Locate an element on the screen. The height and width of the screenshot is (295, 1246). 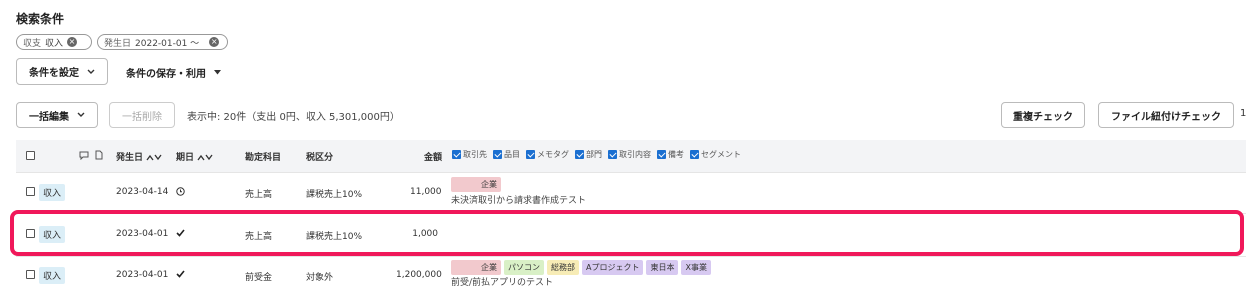
row-account: 前受金 is located at coordinates (259, 278).